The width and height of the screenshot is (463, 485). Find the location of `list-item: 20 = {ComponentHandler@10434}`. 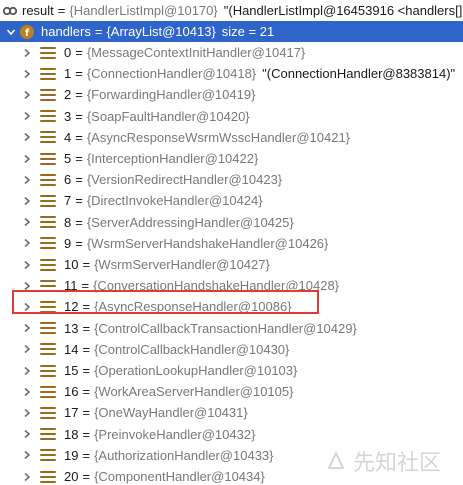

list-item: 20 = {ComponentHandler@10434} is located at coordinates (231, 475).